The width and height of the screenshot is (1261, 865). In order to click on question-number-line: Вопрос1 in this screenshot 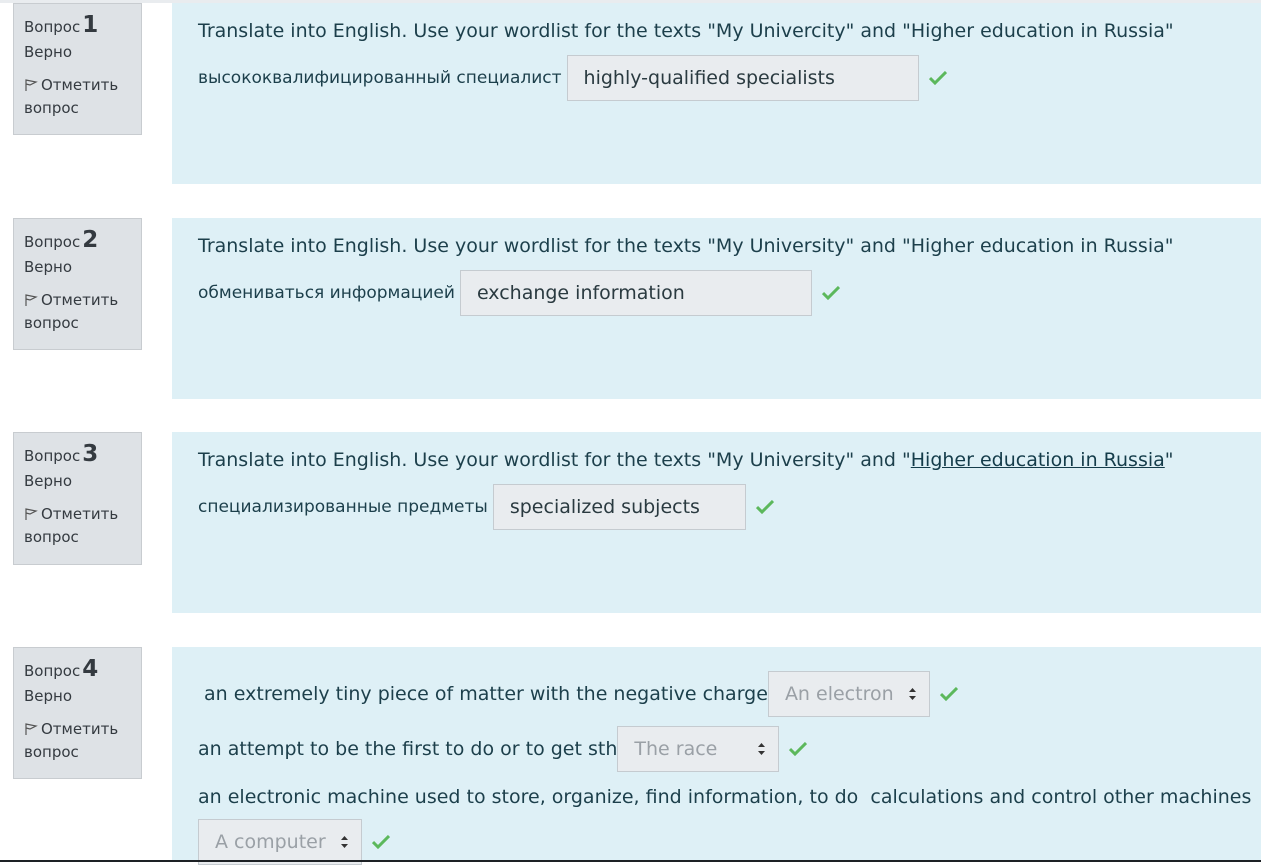, I will do `click(82, 25)`.